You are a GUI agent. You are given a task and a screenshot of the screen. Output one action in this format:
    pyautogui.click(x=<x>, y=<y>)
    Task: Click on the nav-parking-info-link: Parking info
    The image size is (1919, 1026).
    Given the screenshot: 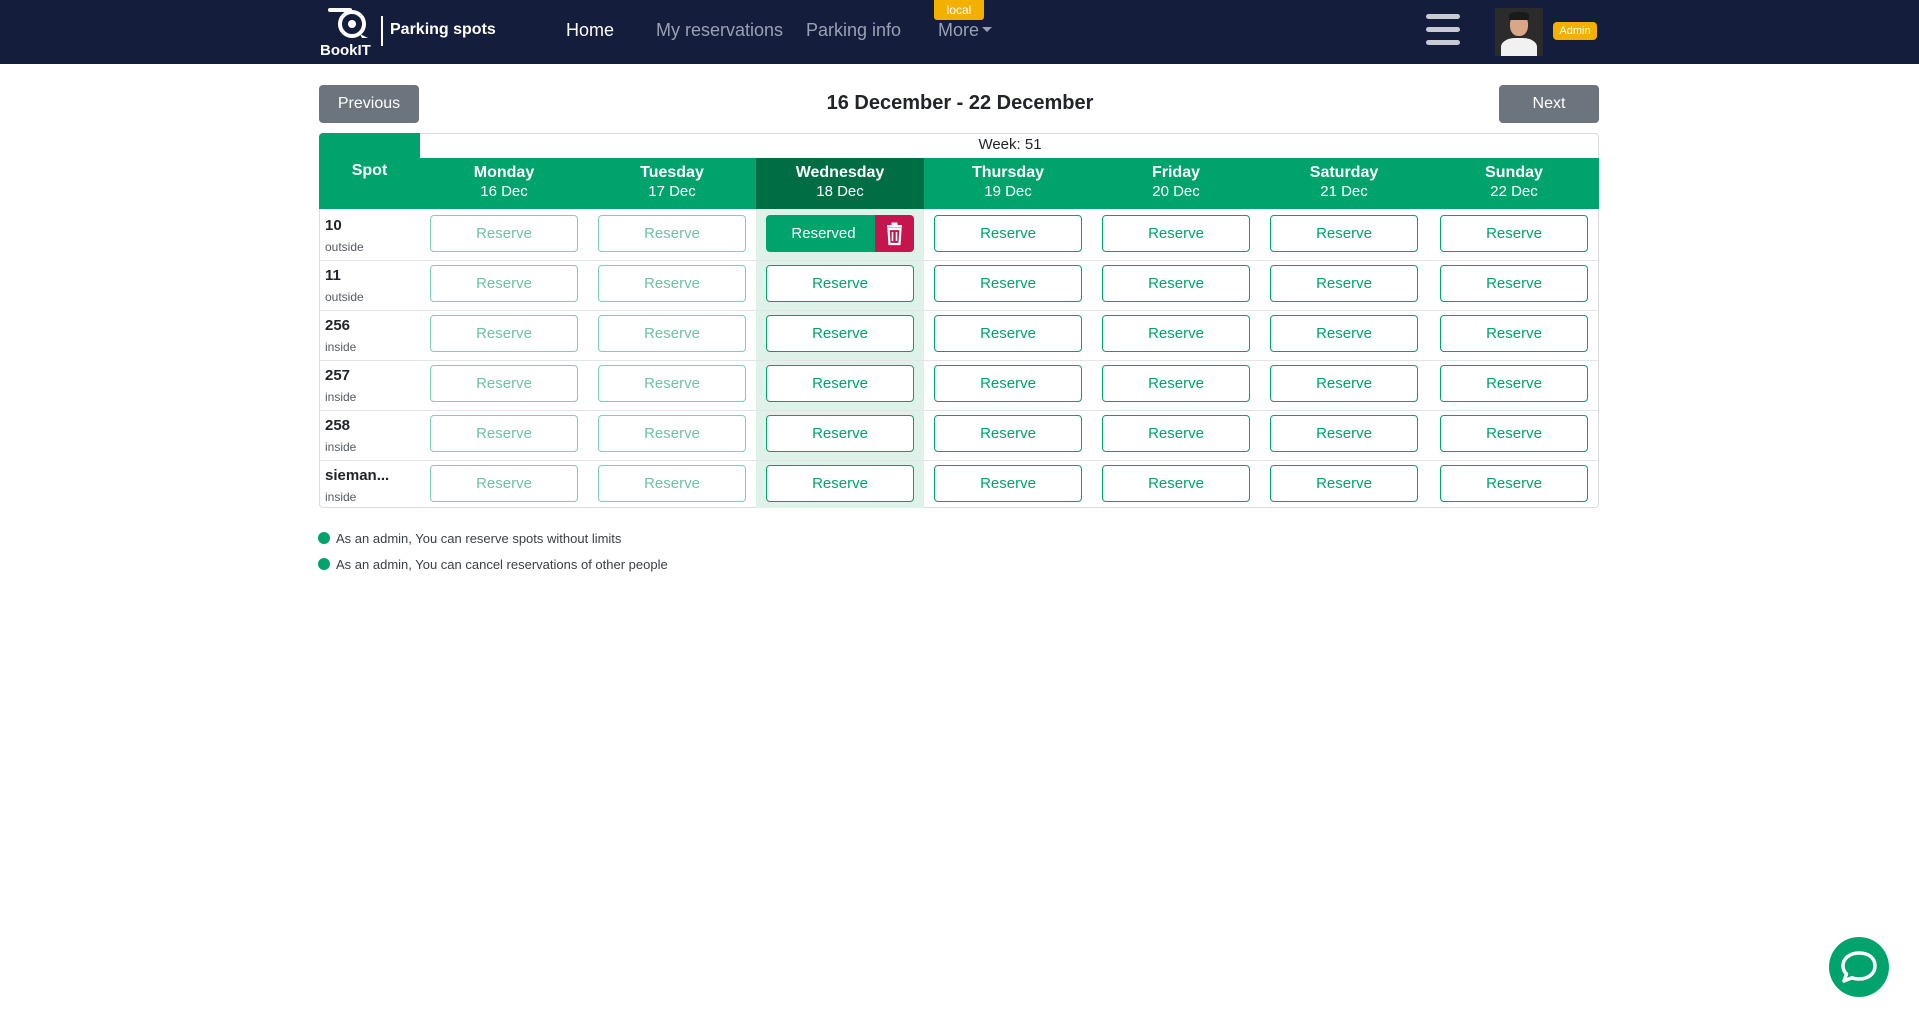 What is the action you would take?
    pyautogui.click(x=853, y=30)
    